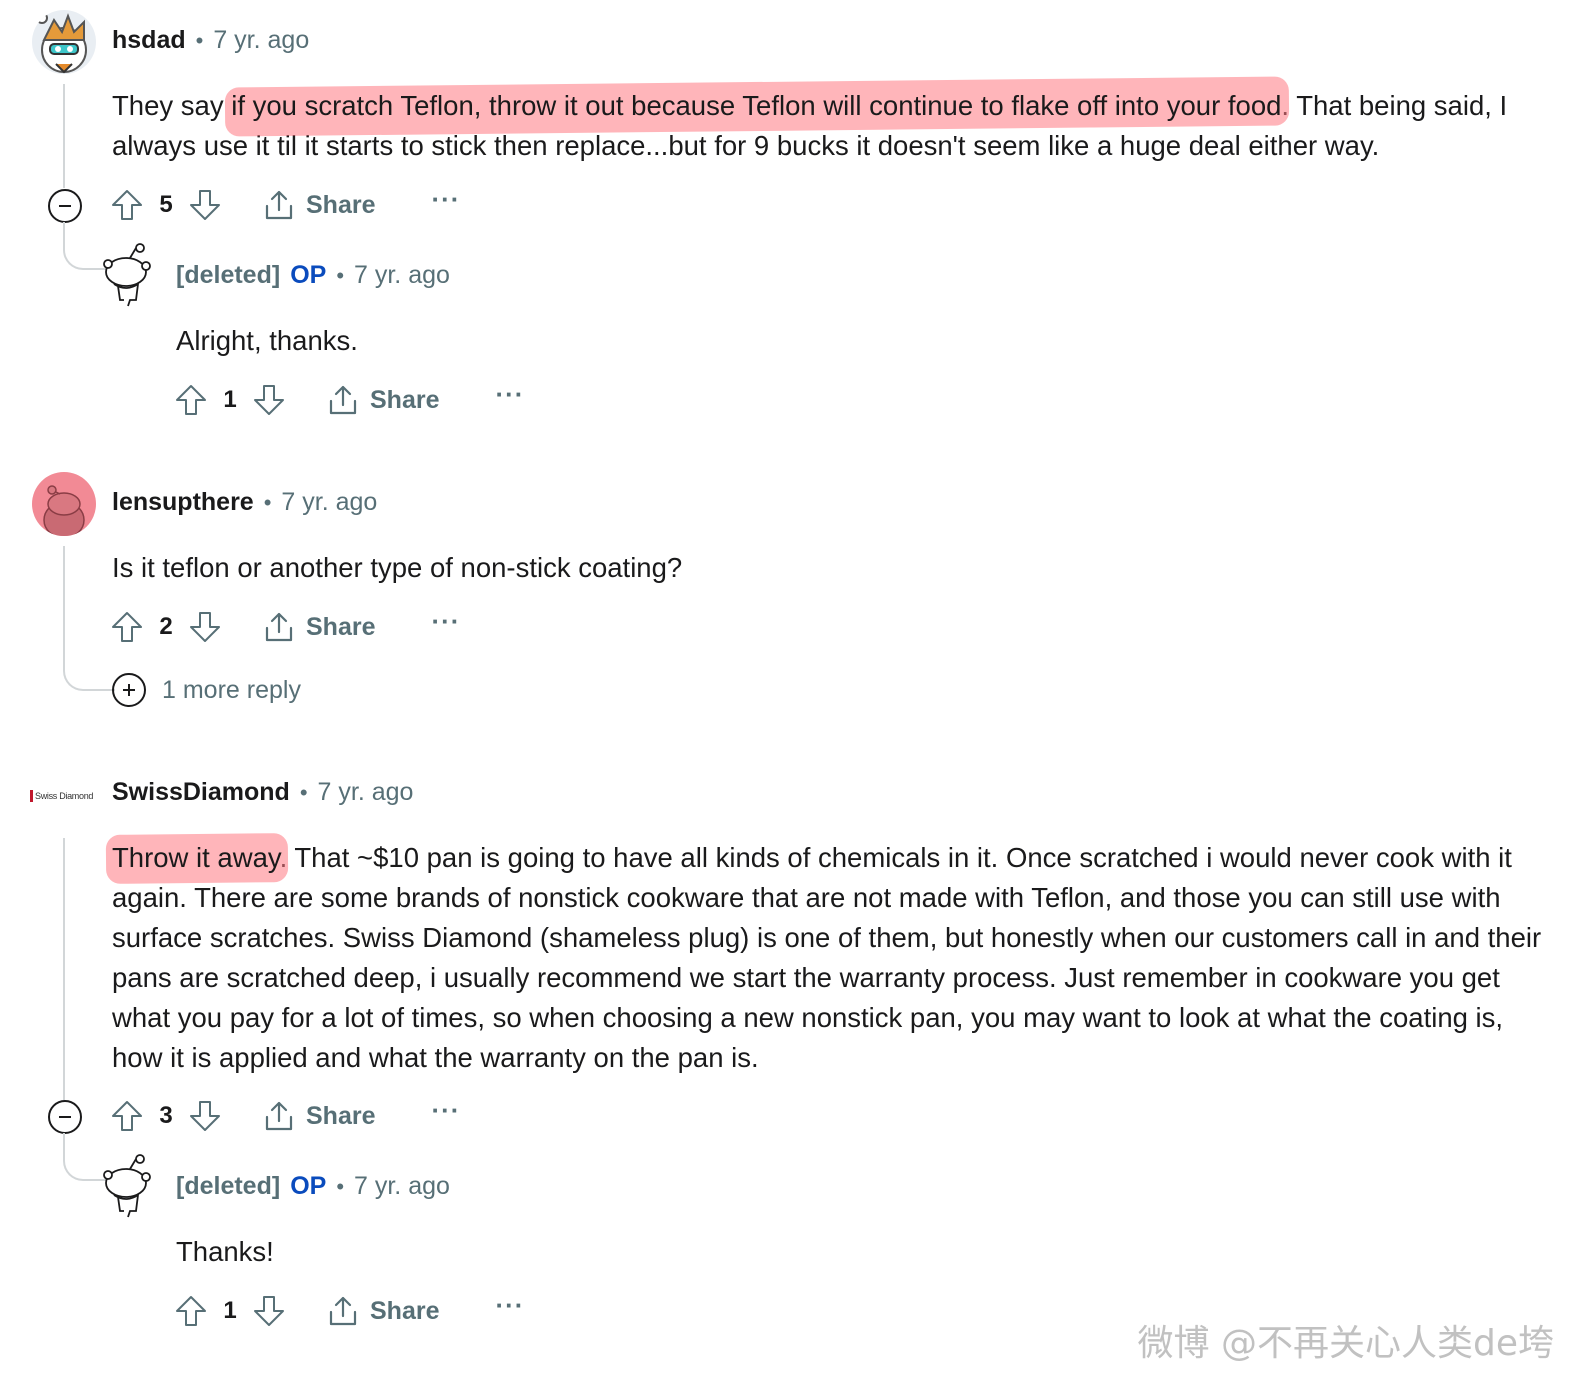 The width and height of the screenshot is (1576, 1376). I want to click on reply-connector, so click(89, 673).